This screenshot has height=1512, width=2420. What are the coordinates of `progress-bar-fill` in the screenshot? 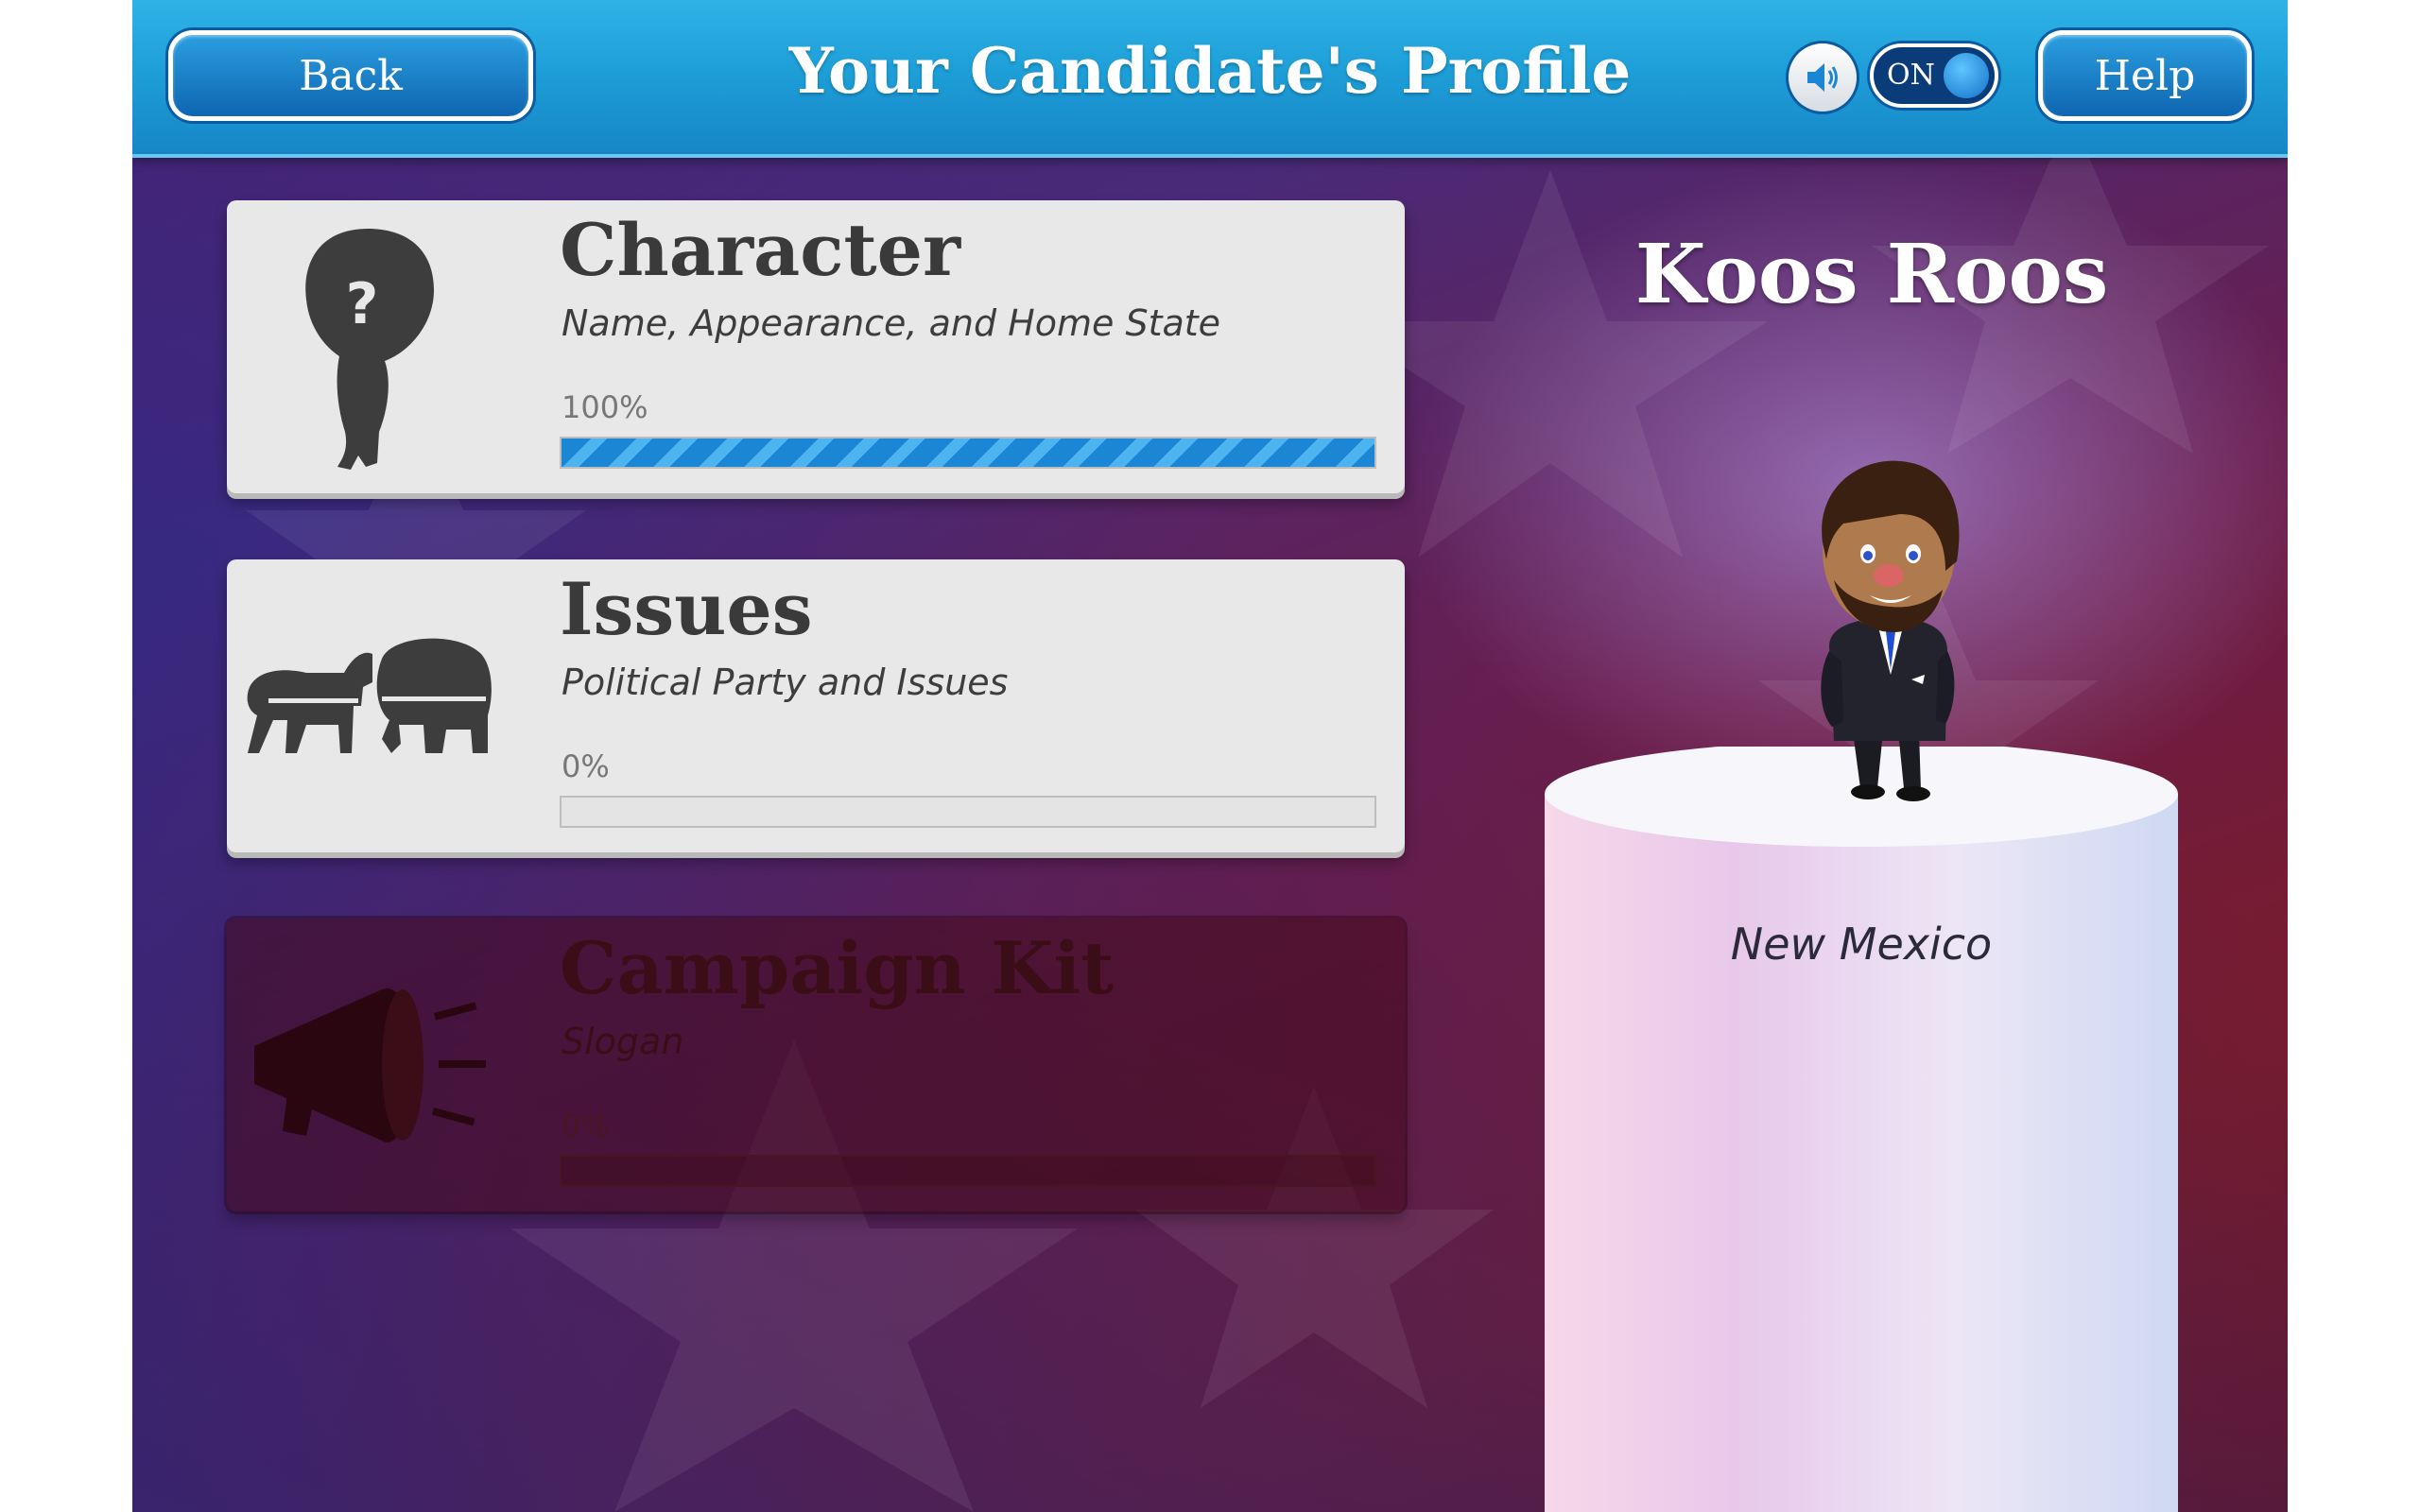 It's located at (968, 452).